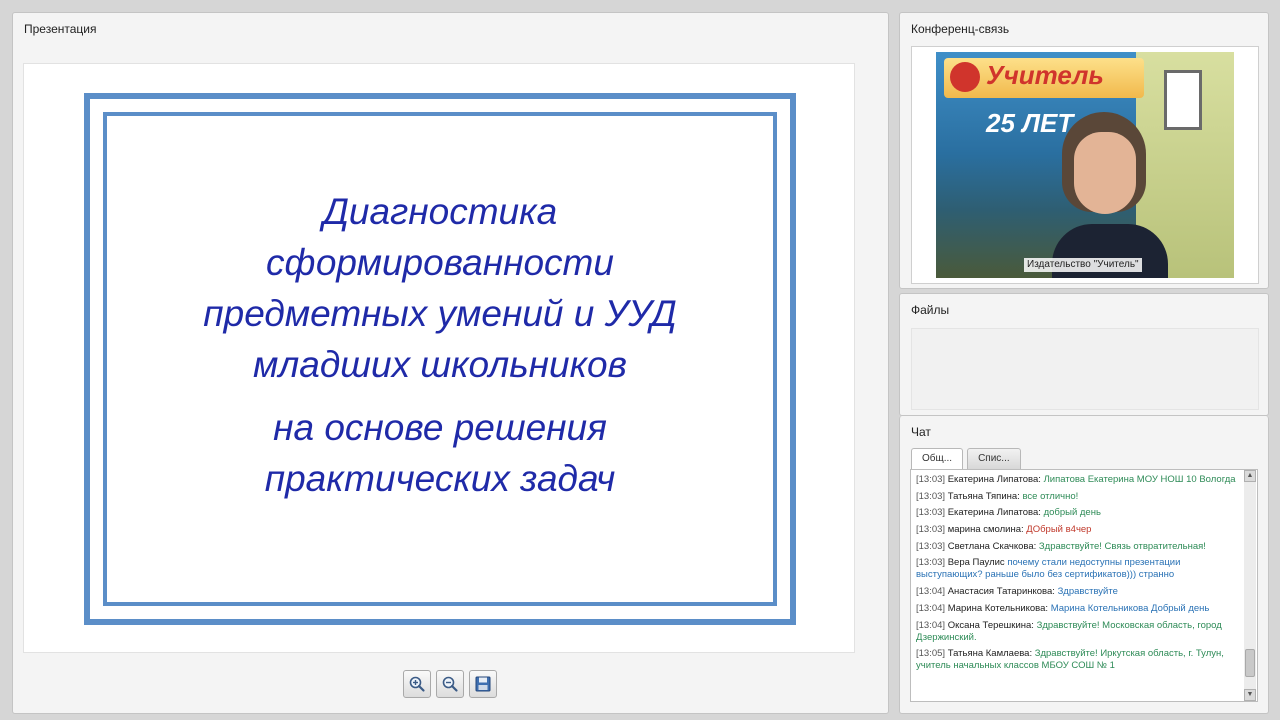  I want to click on chat-scrollbar: ▲ ▼, so click(1250, 585).